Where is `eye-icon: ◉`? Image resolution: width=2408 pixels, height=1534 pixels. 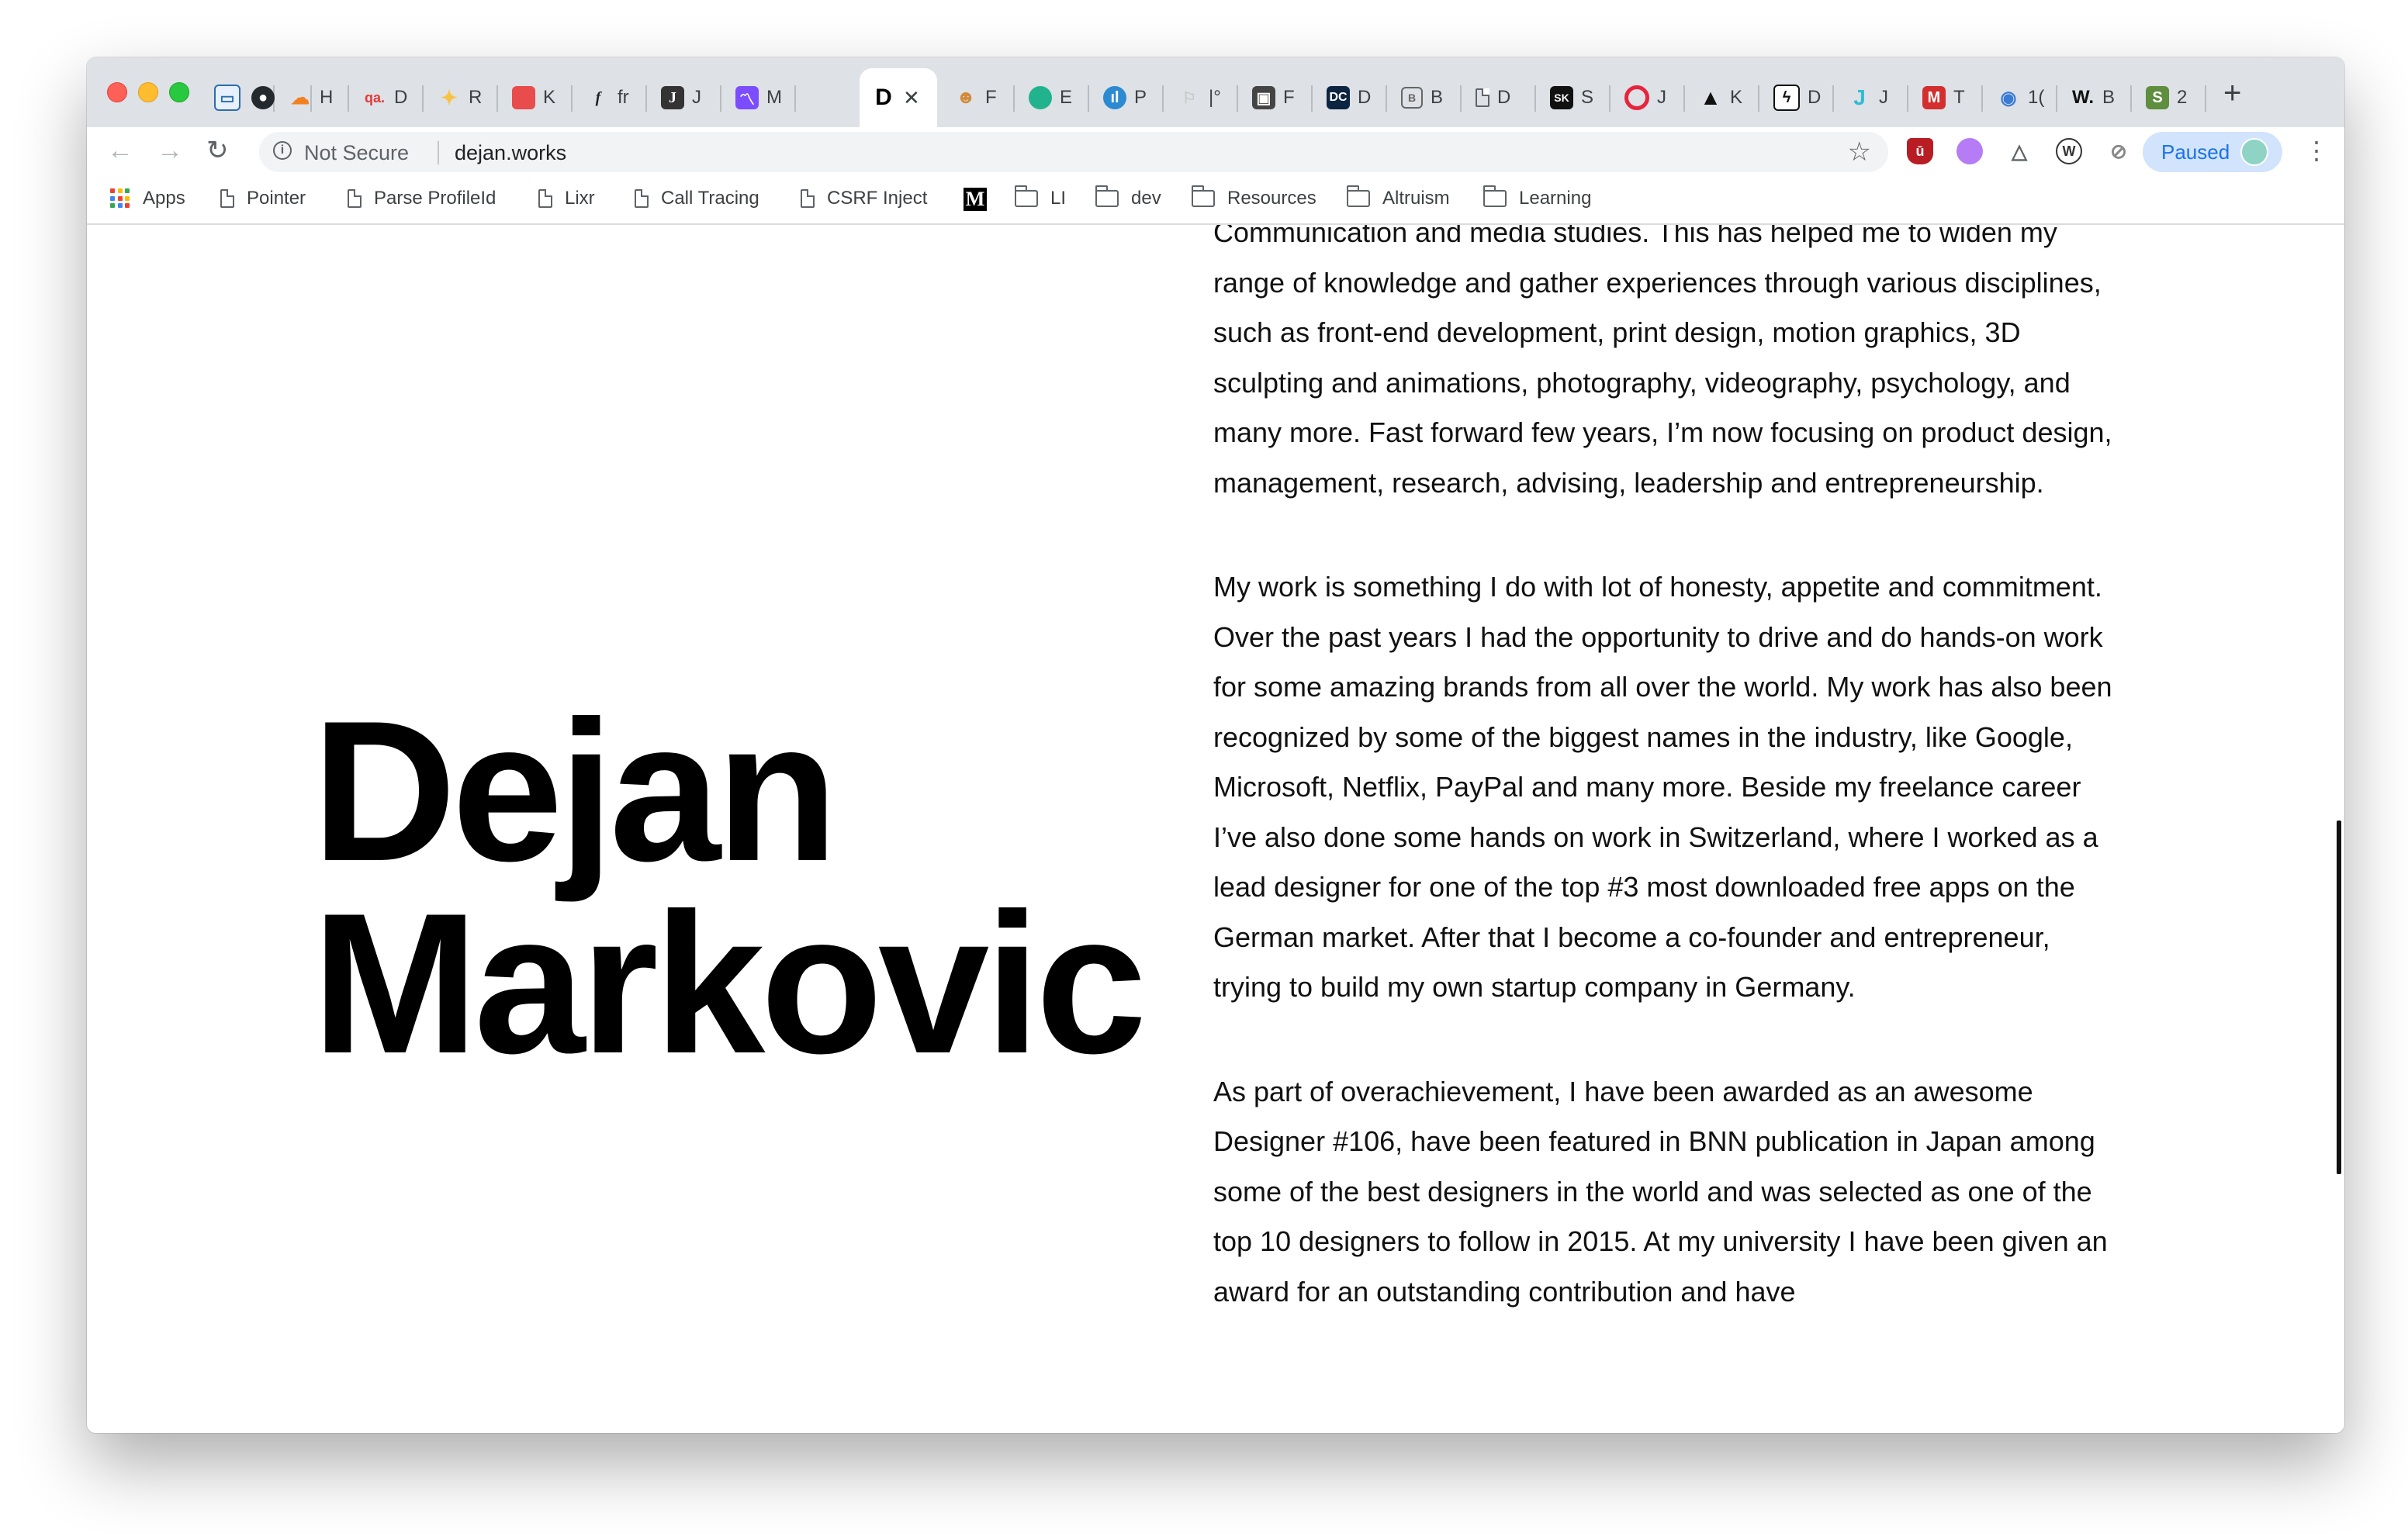
eye-icon: ◉ is located at coordinates (2009, 98).